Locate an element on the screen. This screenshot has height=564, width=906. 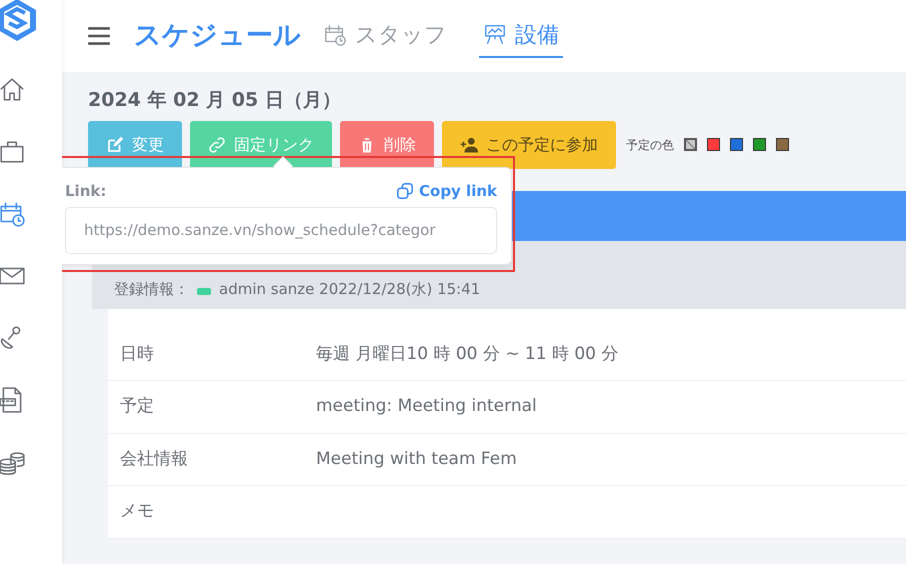
board-icon is located at coordinates (495, 35).